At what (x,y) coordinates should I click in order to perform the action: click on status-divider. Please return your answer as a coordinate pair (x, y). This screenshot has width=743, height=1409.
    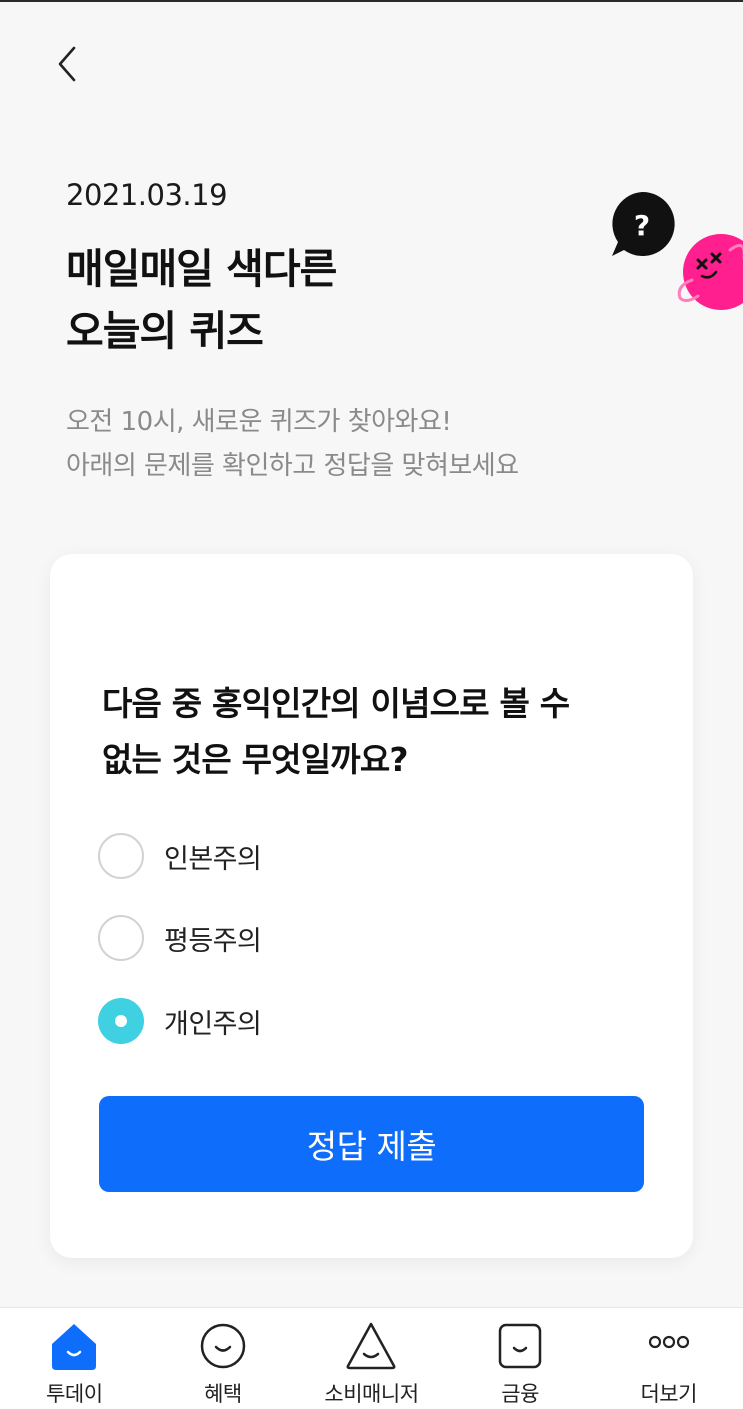
    Looking at the image, I should click on (371, 1).